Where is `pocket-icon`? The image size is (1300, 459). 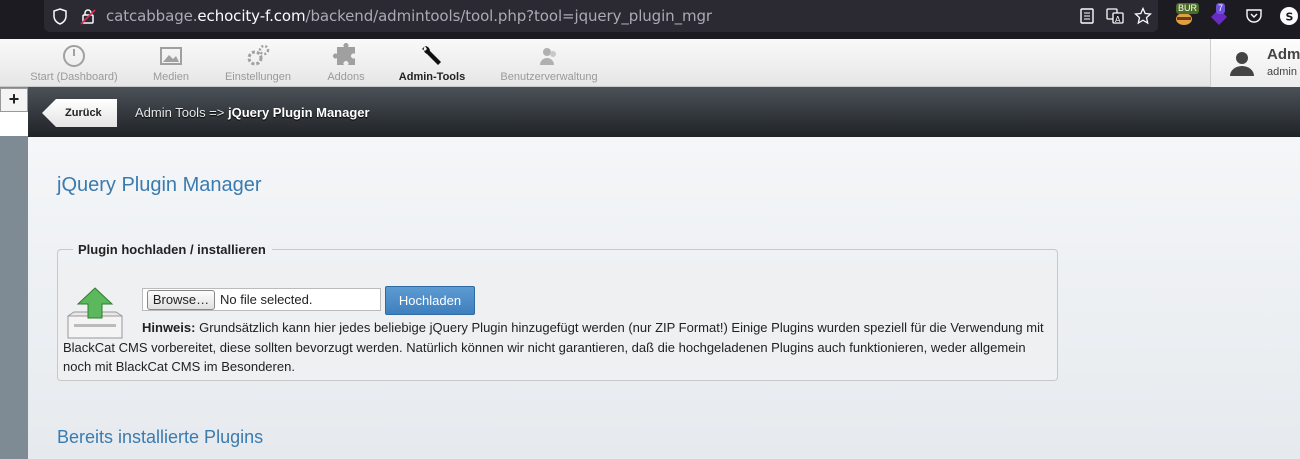 pocket-icon is located at coordinates (1254, 16).